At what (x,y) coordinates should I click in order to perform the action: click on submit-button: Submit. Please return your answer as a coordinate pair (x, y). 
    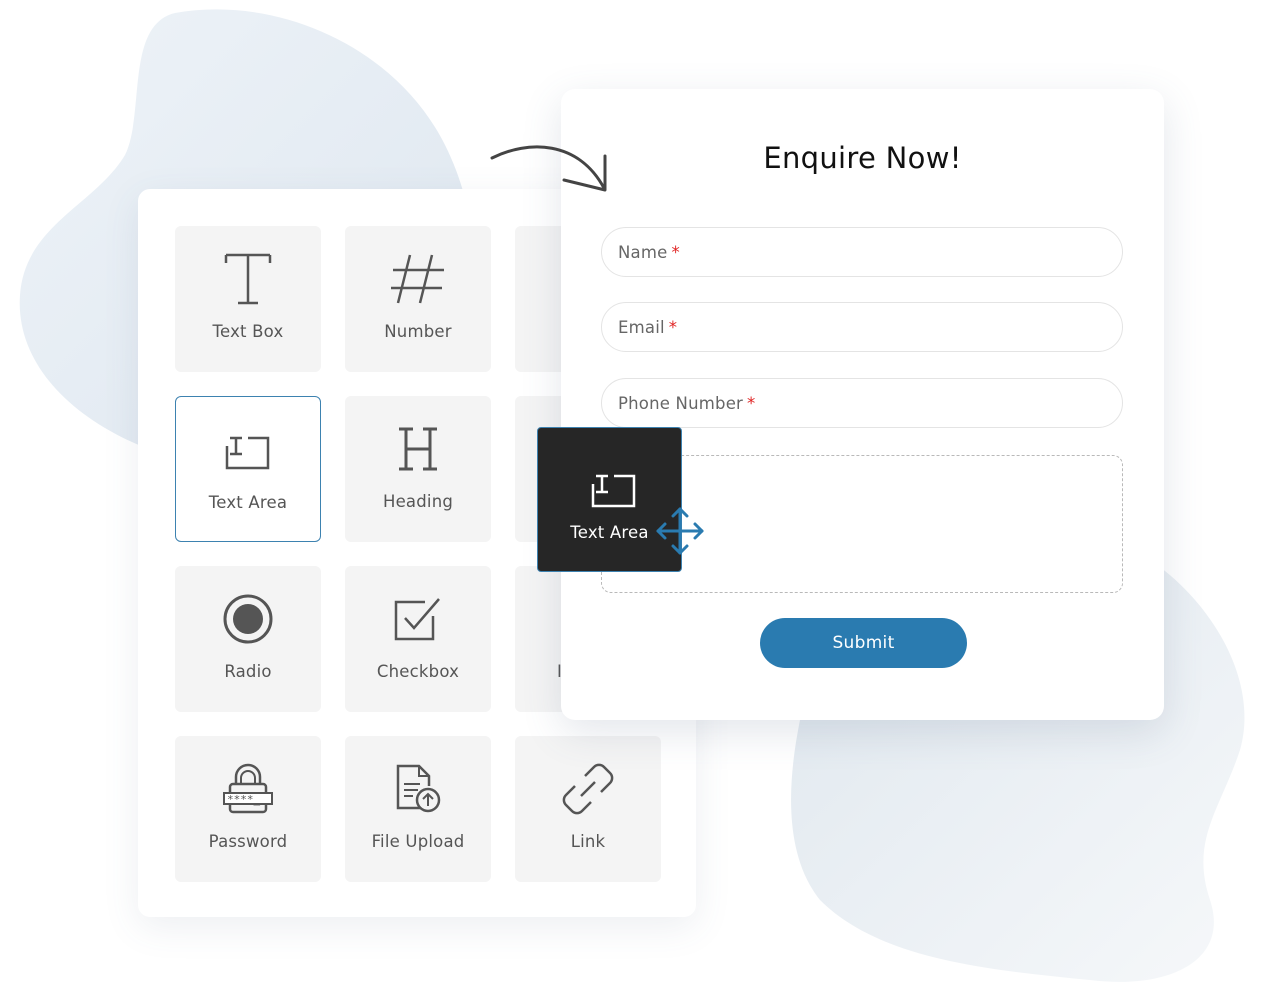
    Looking at the image, I should click on (863, 643).